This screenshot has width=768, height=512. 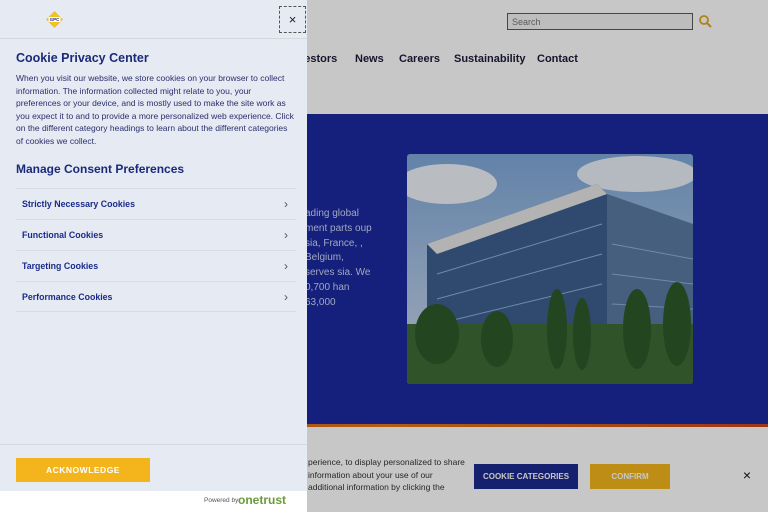 What do you see at coordinates (221, 500) in the screenshot?
I see `powered-by-text: Powered by` at bounding box center [221, 500].